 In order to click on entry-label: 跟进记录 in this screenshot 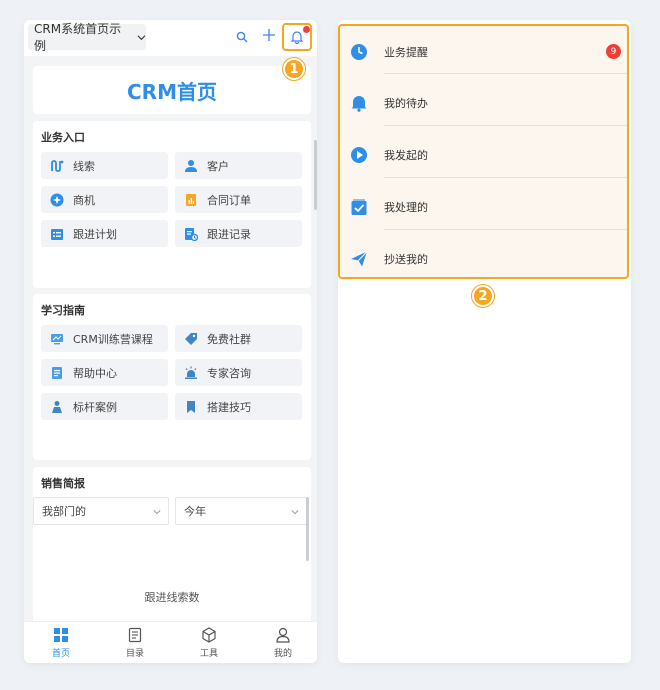, I will do `click(229, 234)`.